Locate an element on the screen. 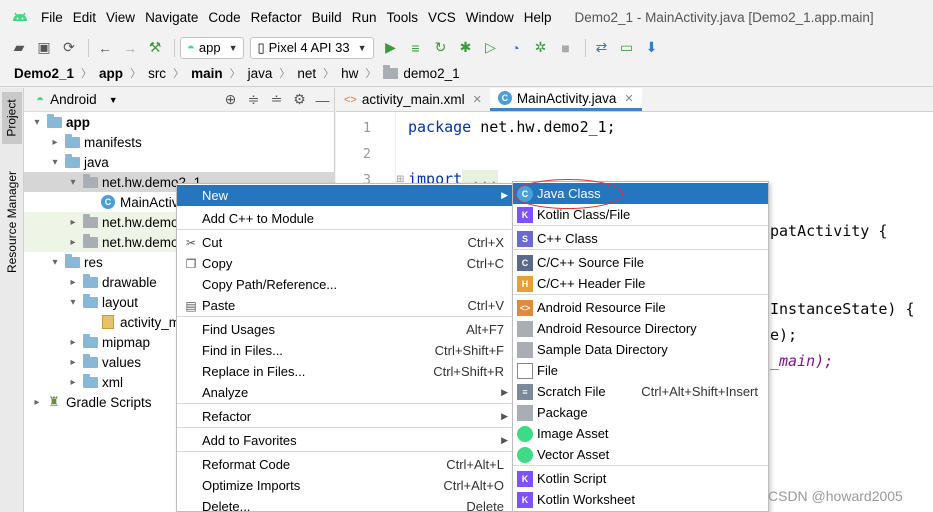 Image resolution: width=933 pixels, height=512 pixels. menu-navigate: Navigate is located at coordinates (171, 17).